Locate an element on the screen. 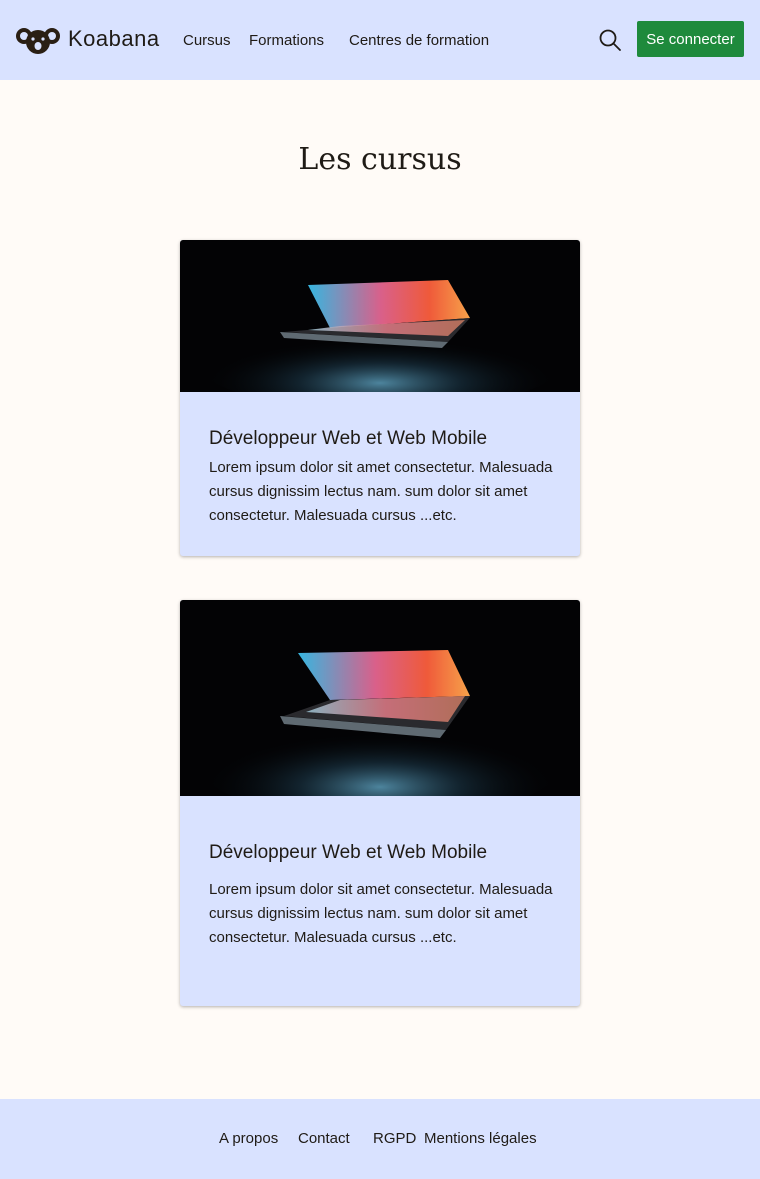 The width and height of the screenshot is (760, 1179). brand-name: Koabana is located at coordinates (114, 39).